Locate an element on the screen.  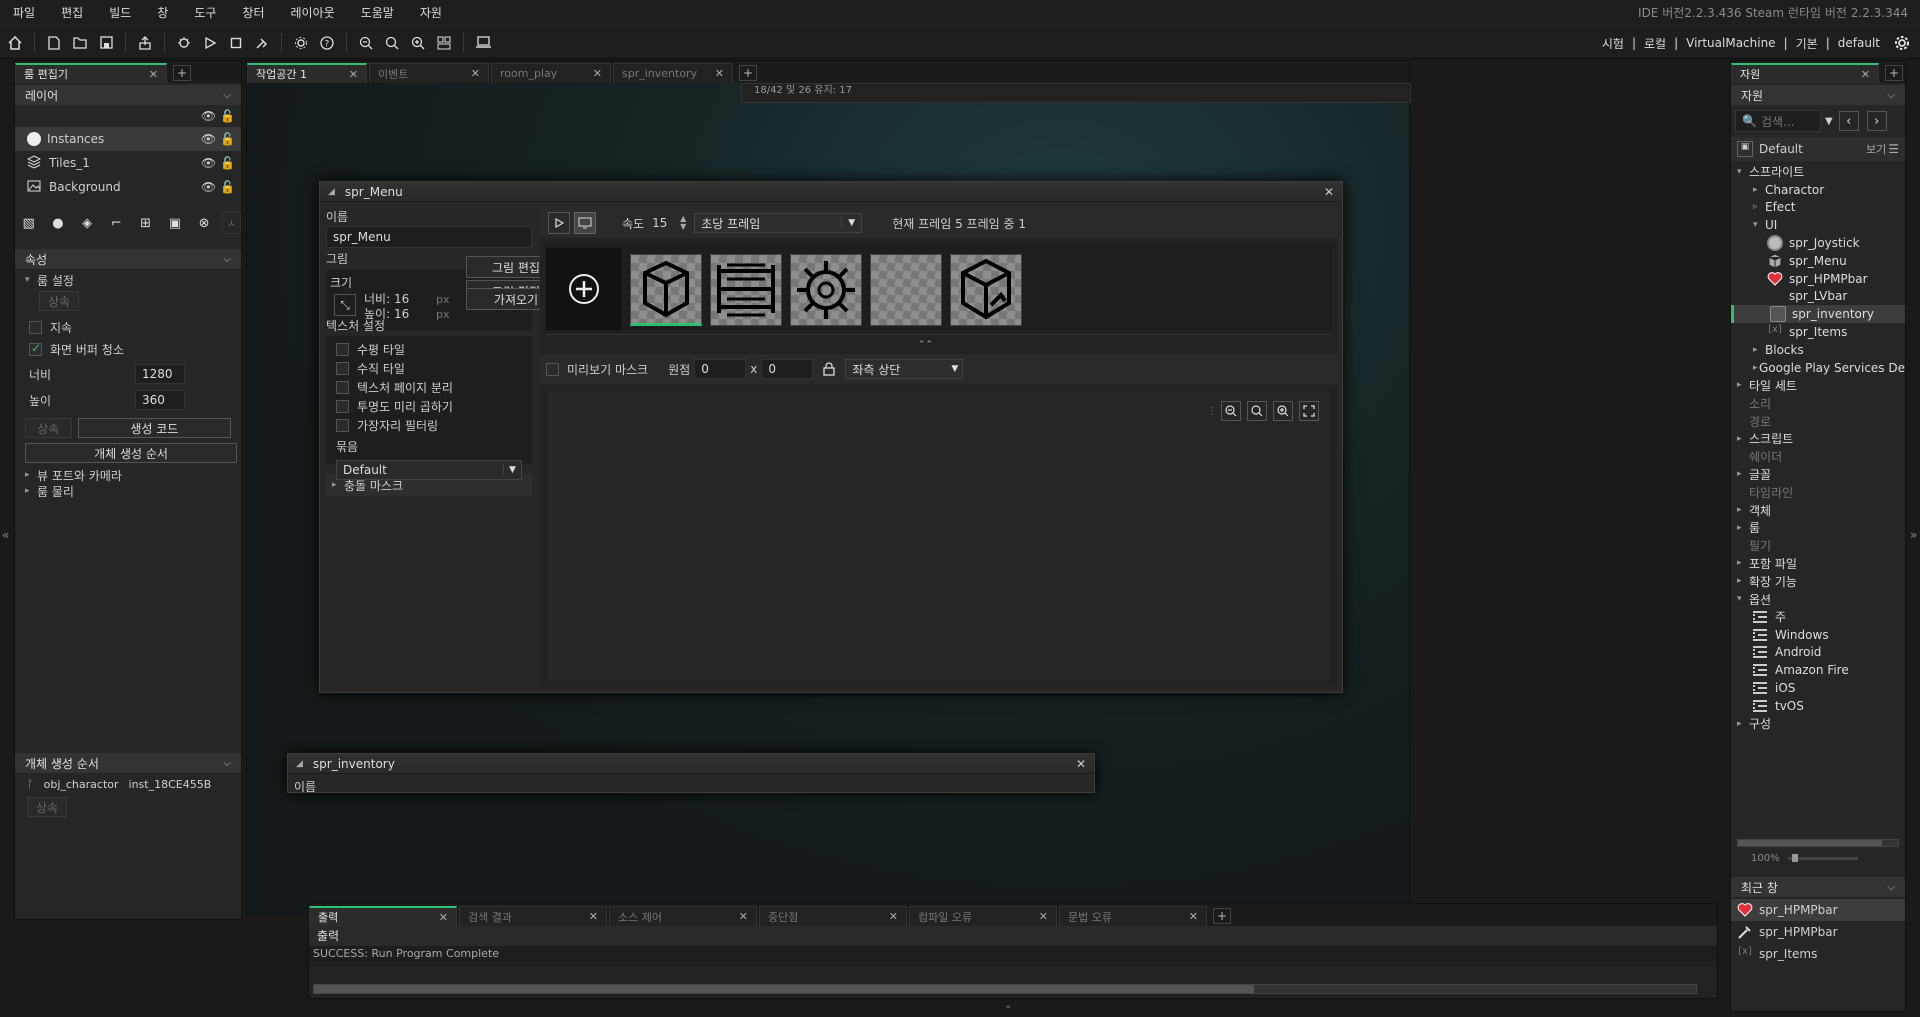
target-config: 기본 is located at coordinates (1807, 43).